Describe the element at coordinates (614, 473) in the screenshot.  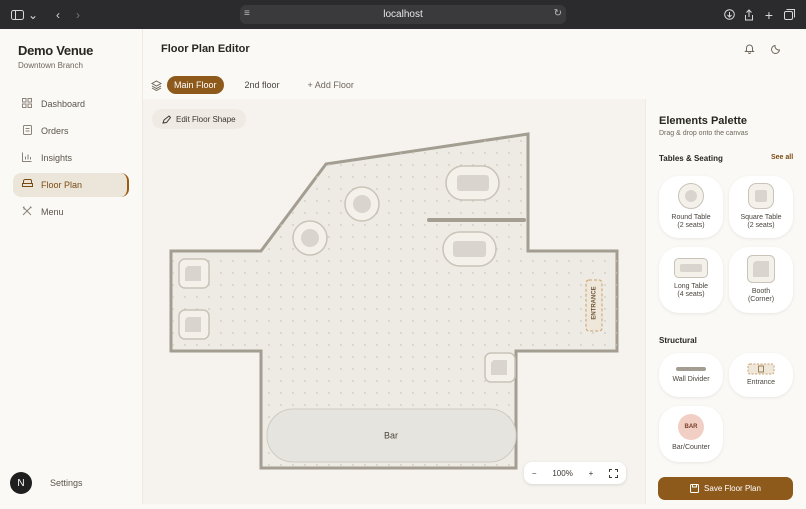
I see `fullscreen-icon` at that location.